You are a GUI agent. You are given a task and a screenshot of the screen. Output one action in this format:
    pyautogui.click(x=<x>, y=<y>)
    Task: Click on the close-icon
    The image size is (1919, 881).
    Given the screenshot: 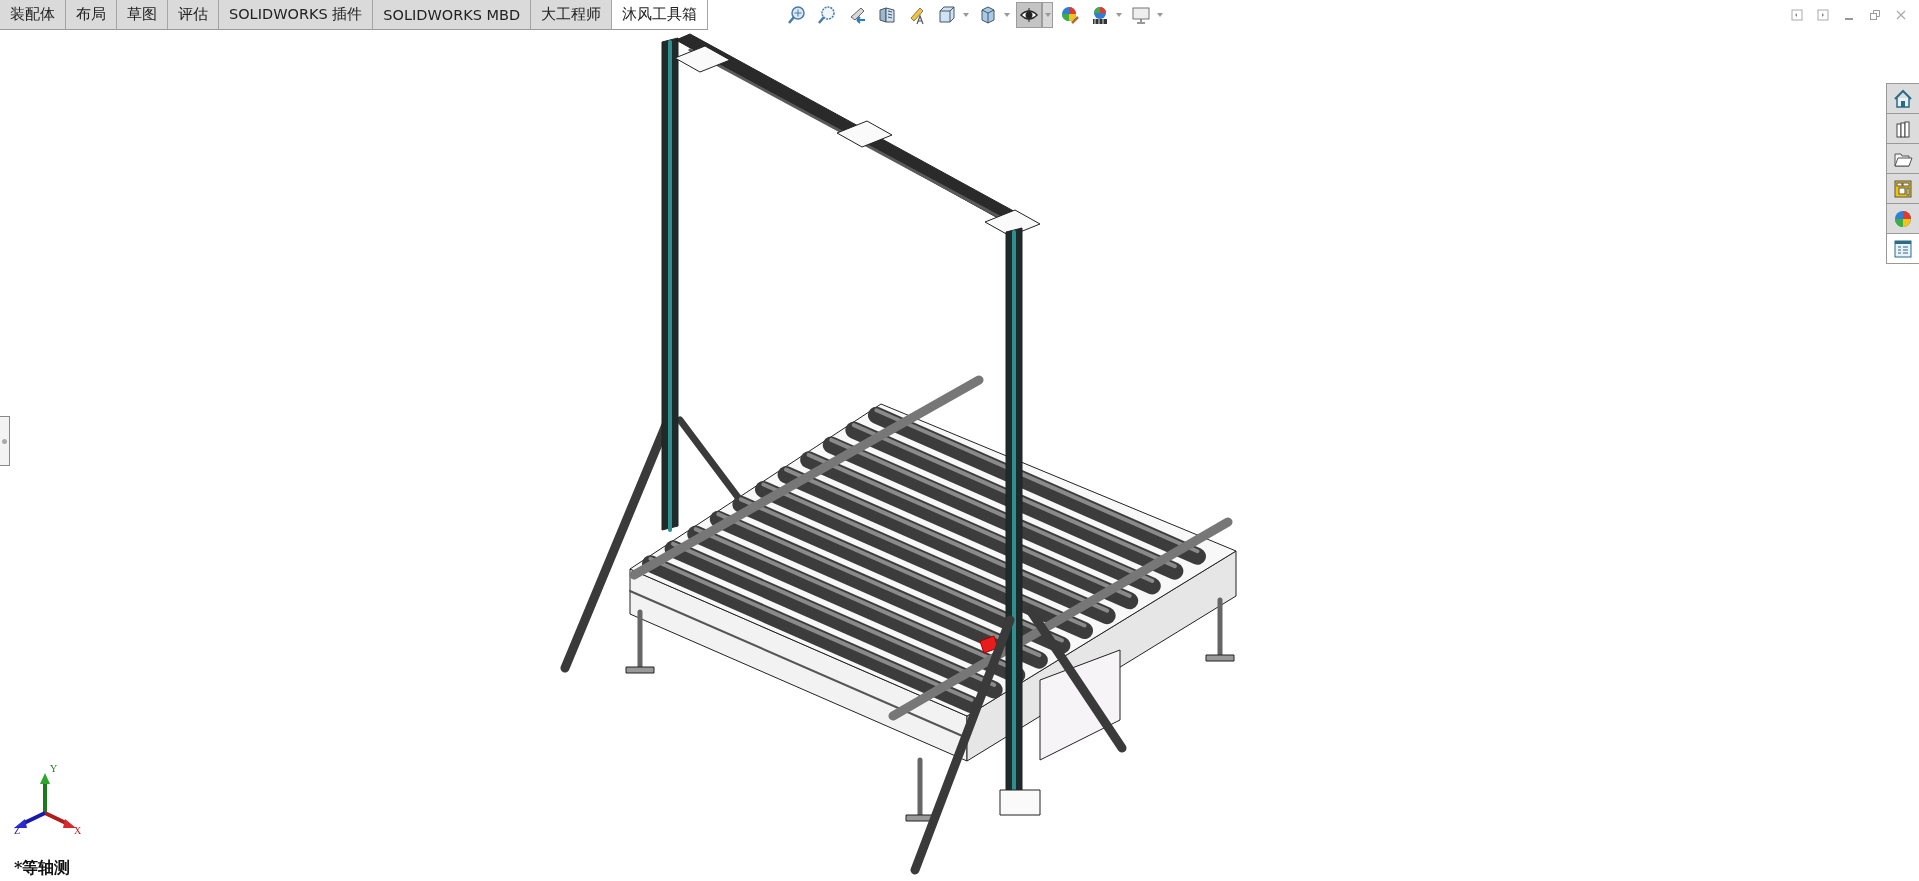 What is the action you would take?
    pyautogui.click(x=1901, y=15)
    